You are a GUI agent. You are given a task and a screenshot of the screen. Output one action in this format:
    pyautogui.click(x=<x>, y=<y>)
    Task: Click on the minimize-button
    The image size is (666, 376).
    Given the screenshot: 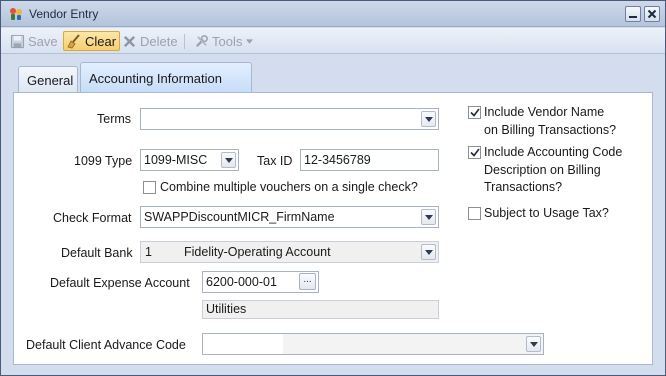 What is the action you would take?
    pyautogui.click(x=633, y=14)
    